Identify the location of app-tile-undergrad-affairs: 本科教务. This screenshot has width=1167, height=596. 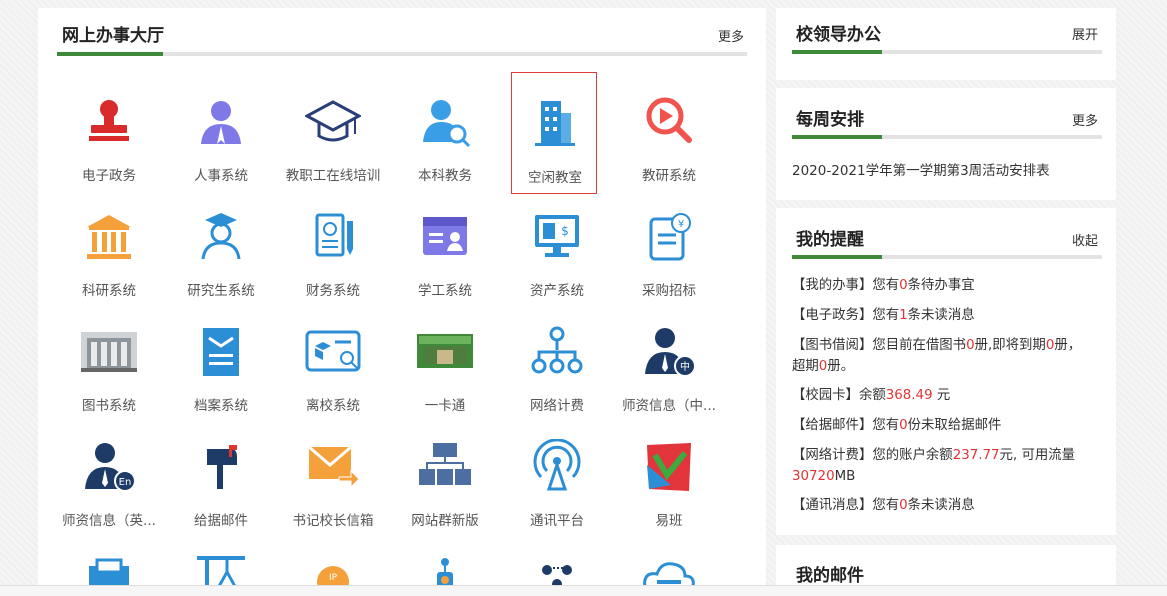
(445, 127).